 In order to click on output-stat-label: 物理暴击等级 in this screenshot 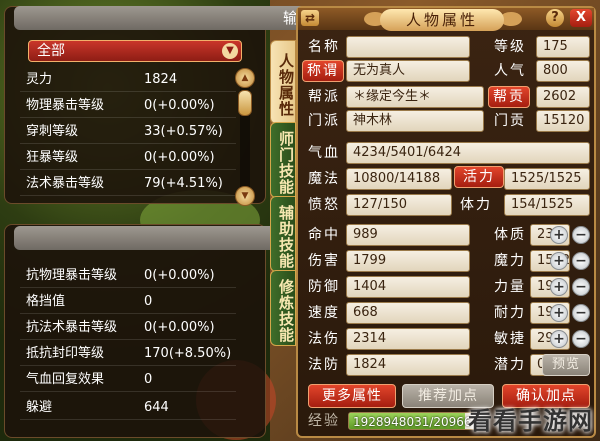, I will do `click(65, 105)`.